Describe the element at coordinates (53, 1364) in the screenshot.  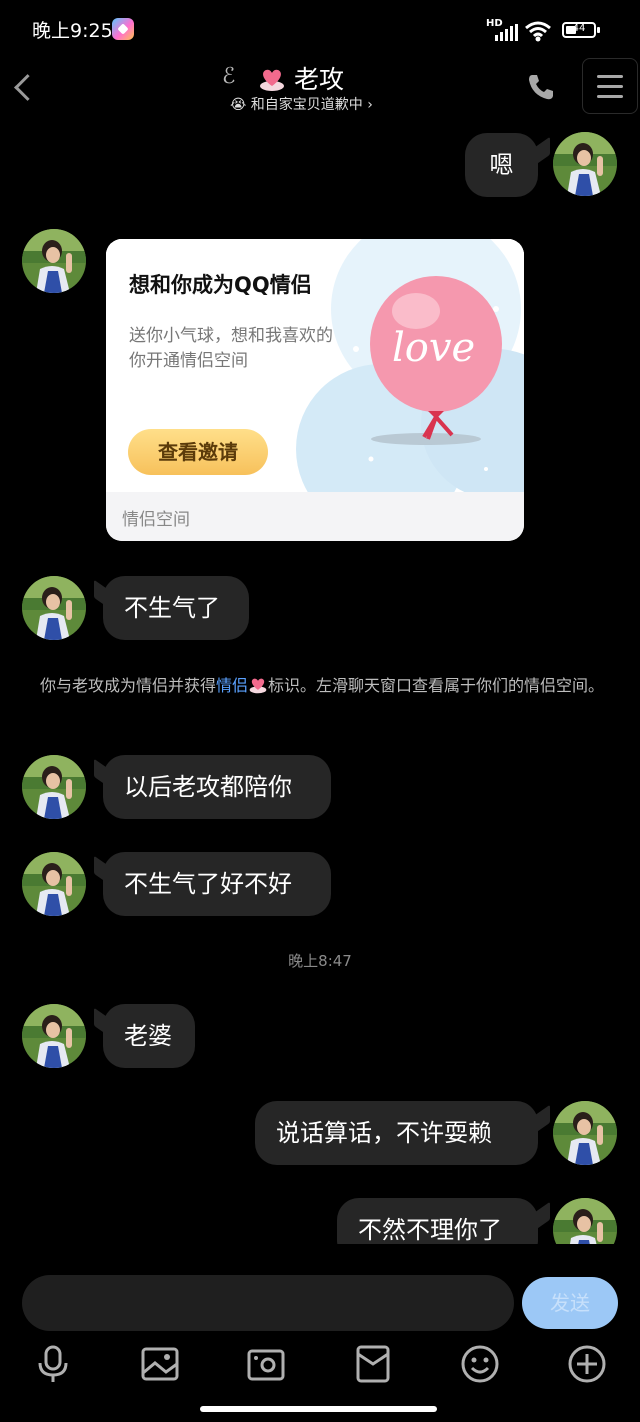
I see `microphone-icon` at that location.